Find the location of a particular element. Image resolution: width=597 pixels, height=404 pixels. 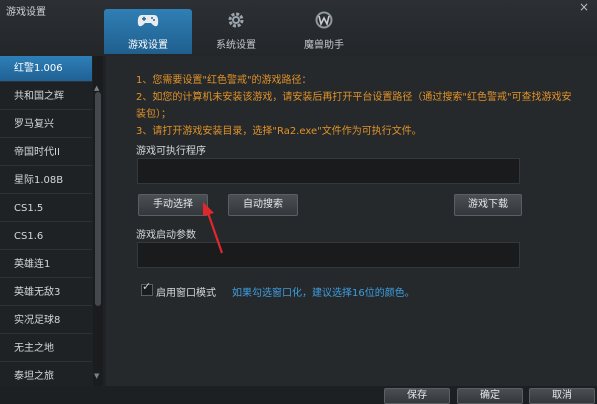

sidebar-item-game: 实况足球8 is located at coordinates (46, 321).